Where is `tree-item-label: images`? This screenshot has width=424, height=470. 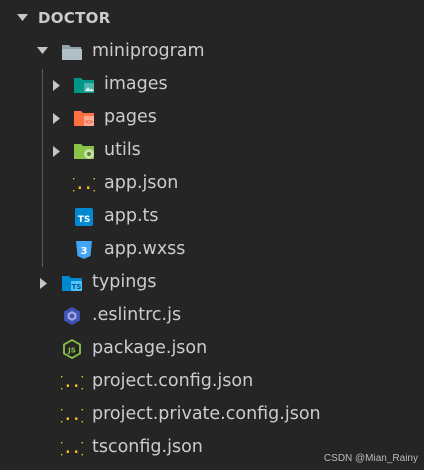
tree-item-label: images is located at coordinates (136, 84).